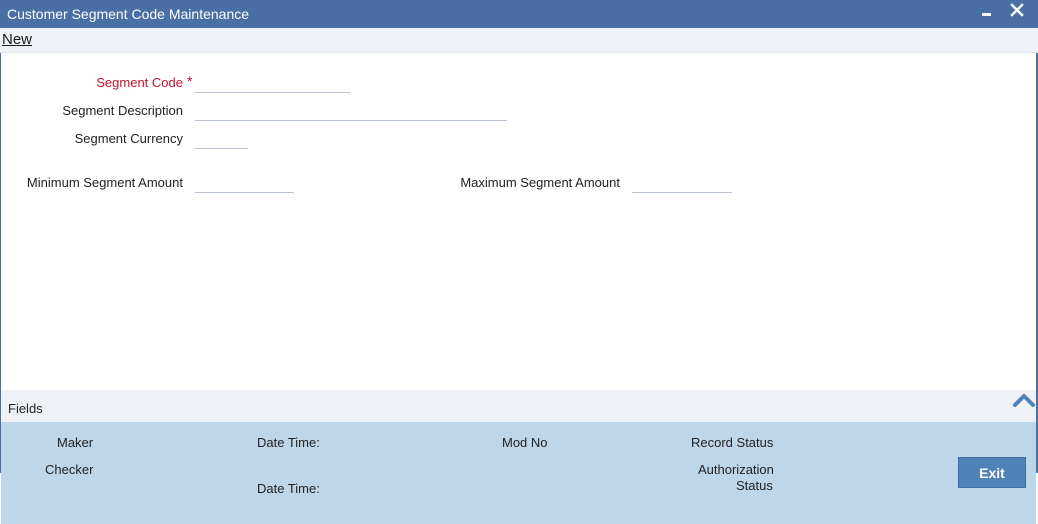 This screenshot has height=524, width=1038. What do you see at coordinates (190, 81) in the screenshot?
I see `required-marker: *` at bounding box center [190, 81].